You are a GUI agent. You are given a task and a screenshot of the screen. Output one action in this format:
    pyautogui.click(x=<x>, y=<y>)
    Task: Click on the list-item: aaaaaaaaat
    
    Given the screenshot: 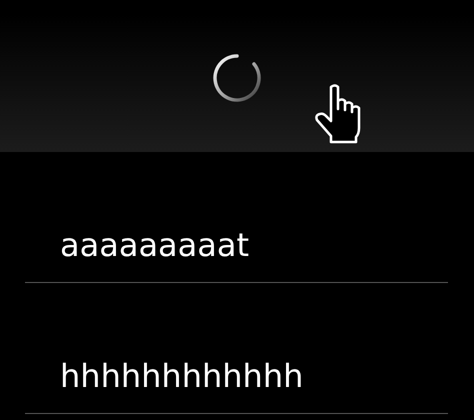 What is the action you would take?
    pyautogui.click(x=155, y=245)
    